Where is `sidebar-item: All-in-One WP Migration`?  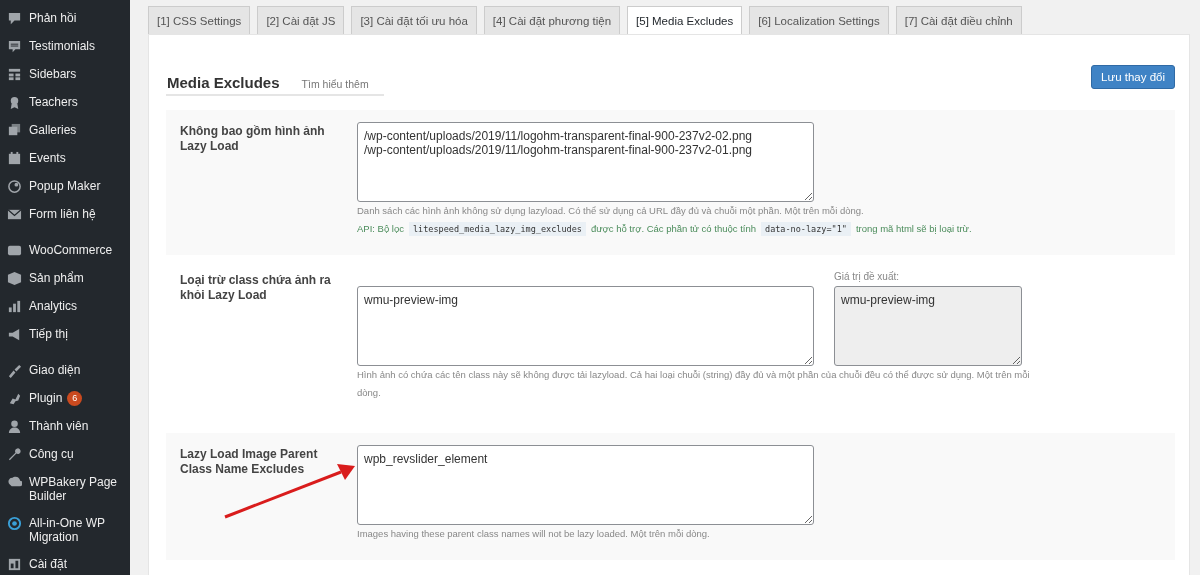 sidebar-item: All-in-One WP Migration is located at coordinates (65, 529).